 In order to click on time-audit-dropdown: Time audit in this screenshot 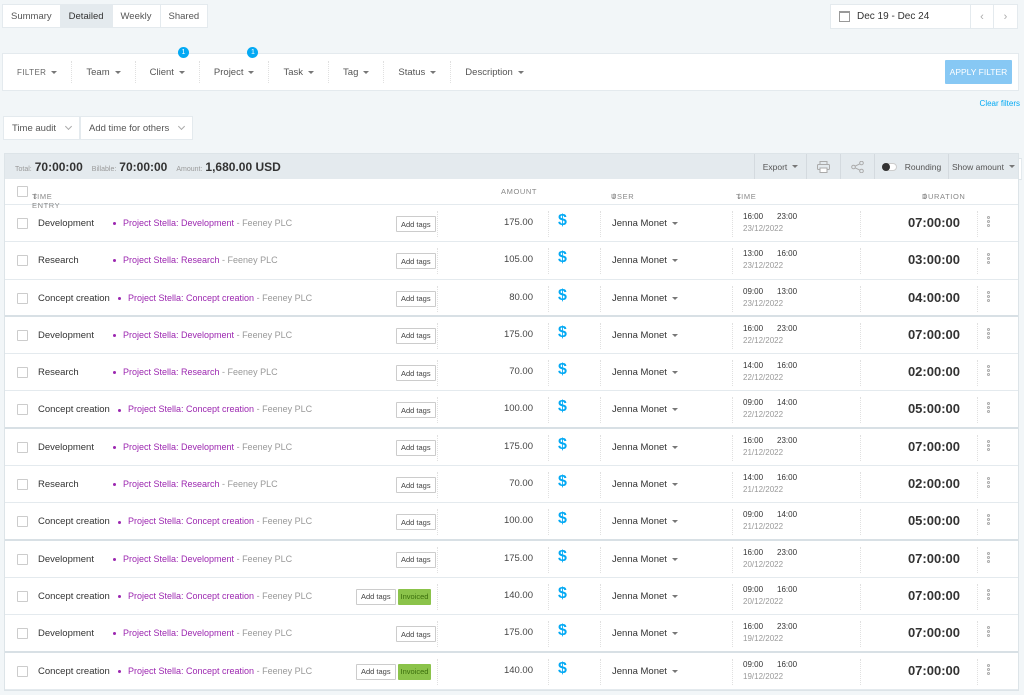, I will do `click(41, 128)`.